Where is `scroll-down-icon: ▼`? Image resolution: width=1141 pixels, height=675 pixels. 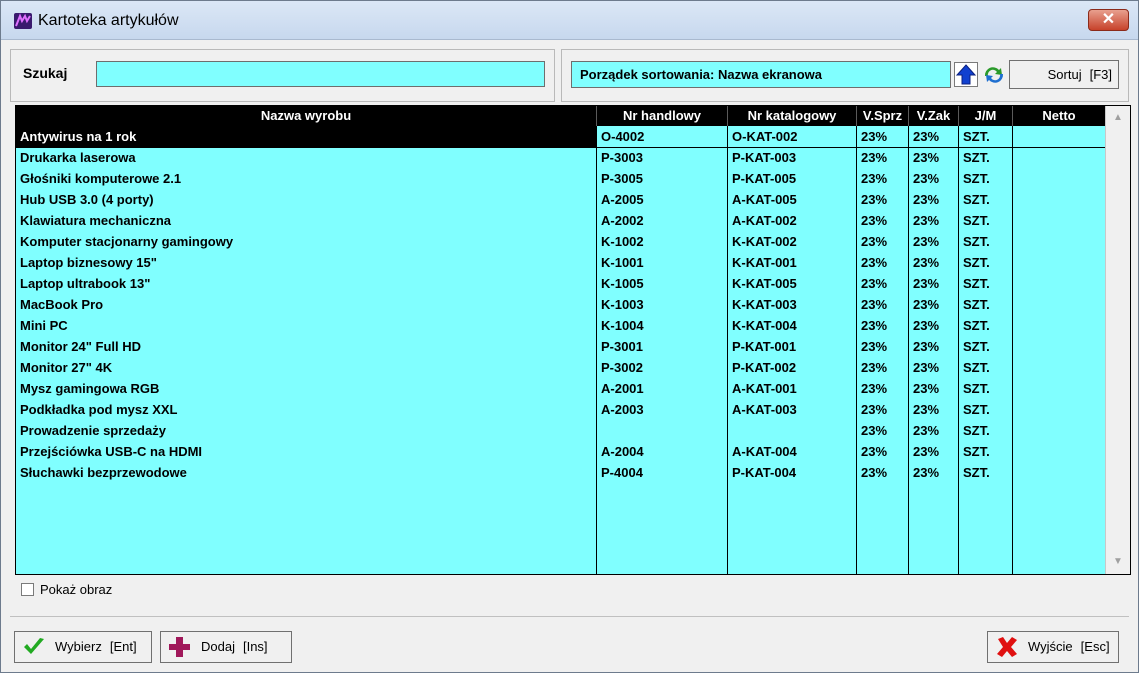
scroll-down-icon: ▼ is located at coordinates (1118, 562).